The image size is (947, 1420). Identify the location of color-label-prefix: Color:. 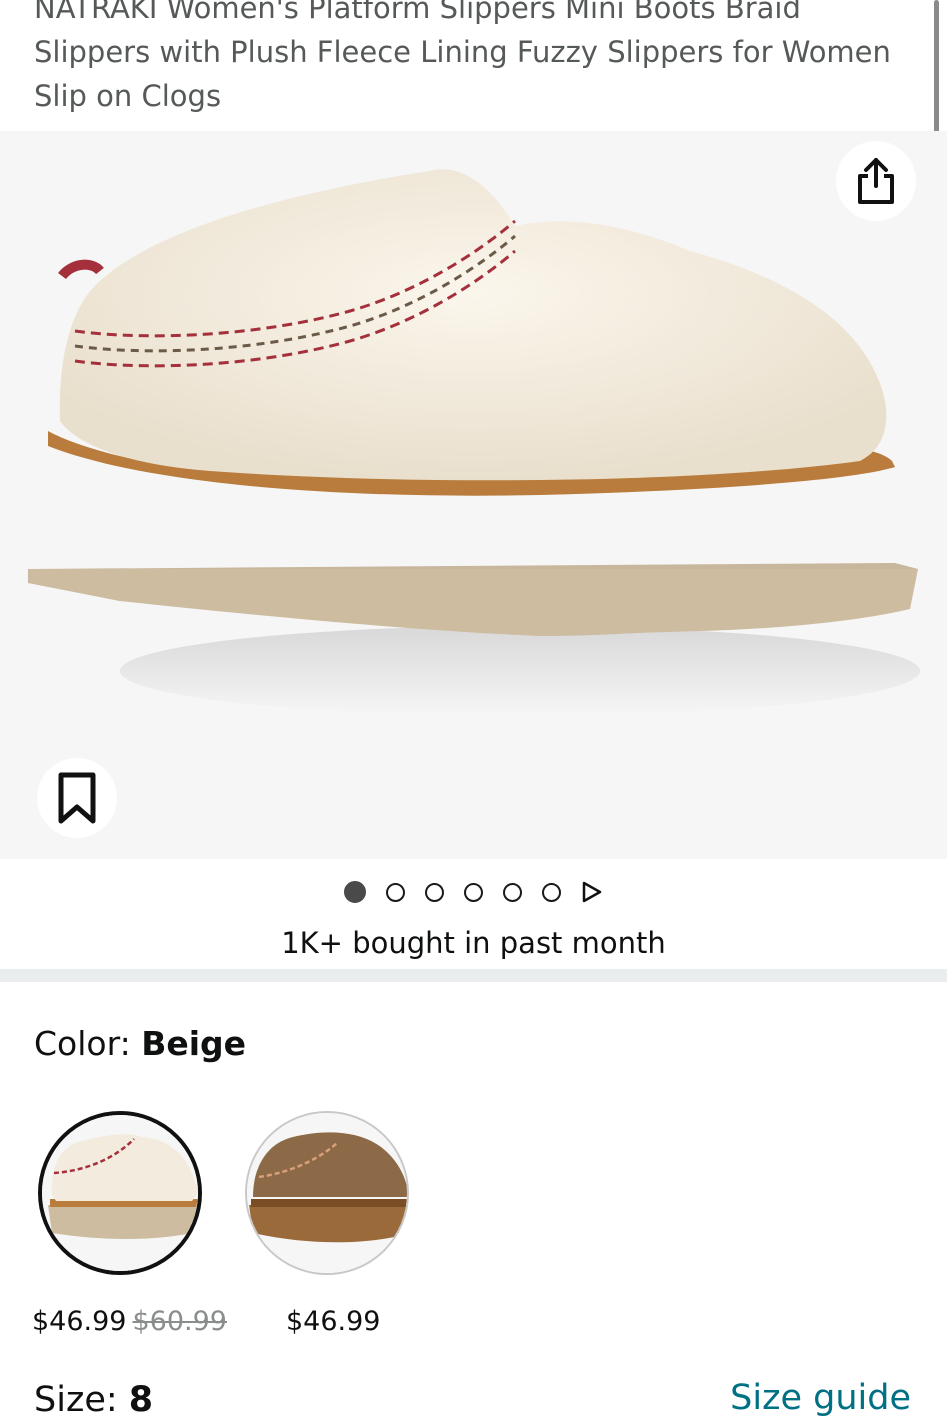
(88, 1043).